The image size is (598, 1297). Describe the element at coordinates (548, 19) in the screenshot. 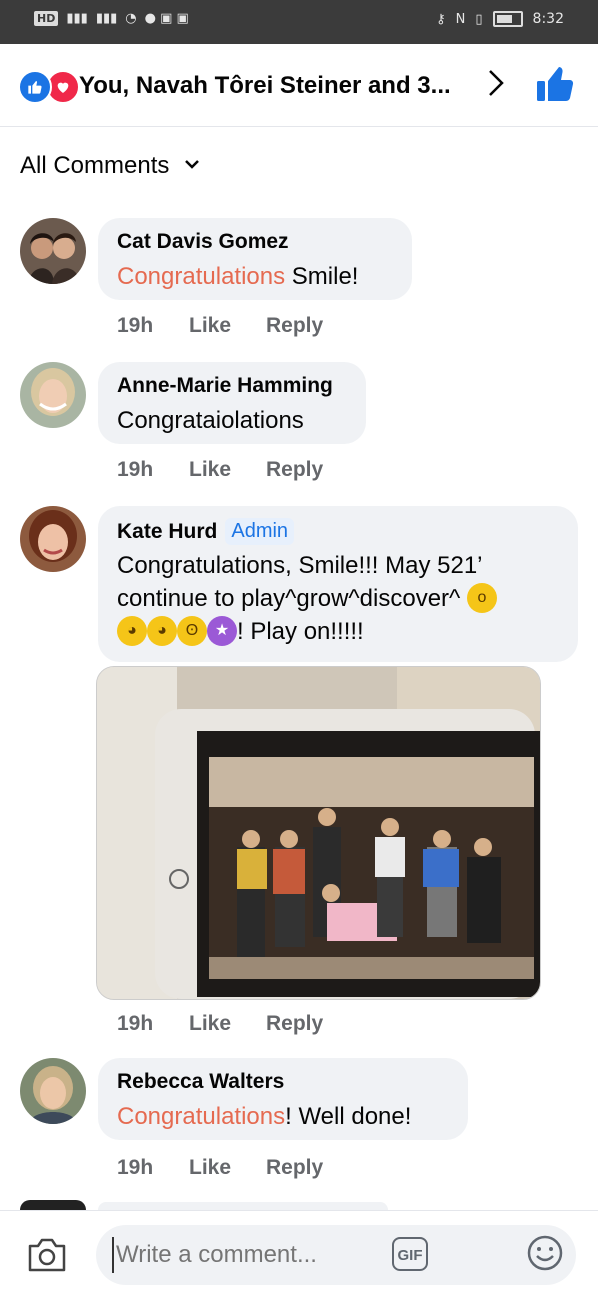

I see `clock: 8:32` at that location.